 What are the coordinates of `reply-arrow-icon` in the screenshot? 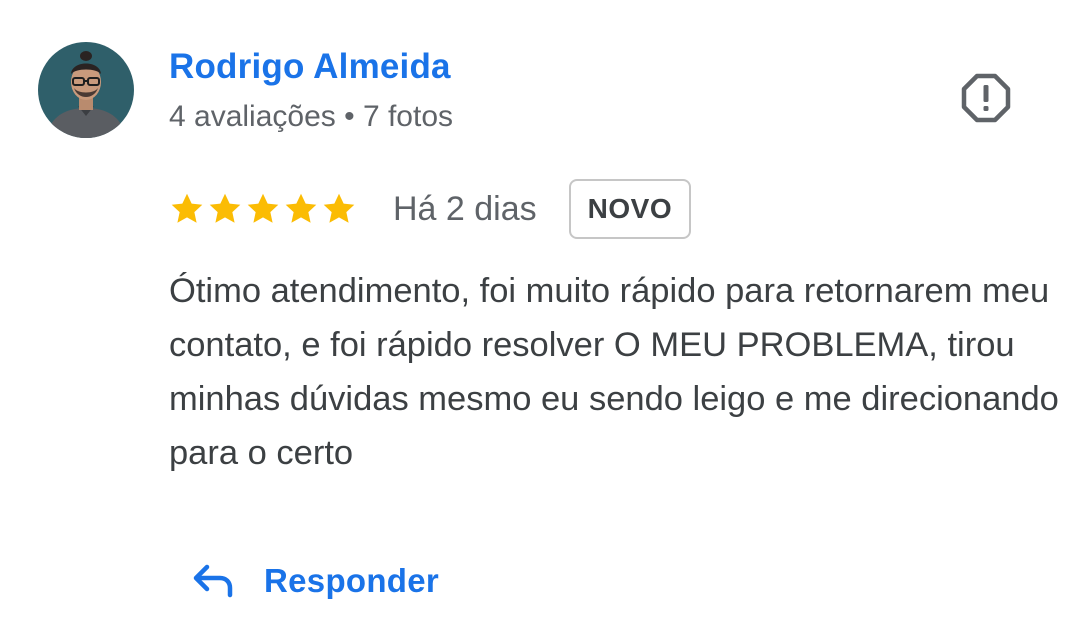 It's located at (213, 581).